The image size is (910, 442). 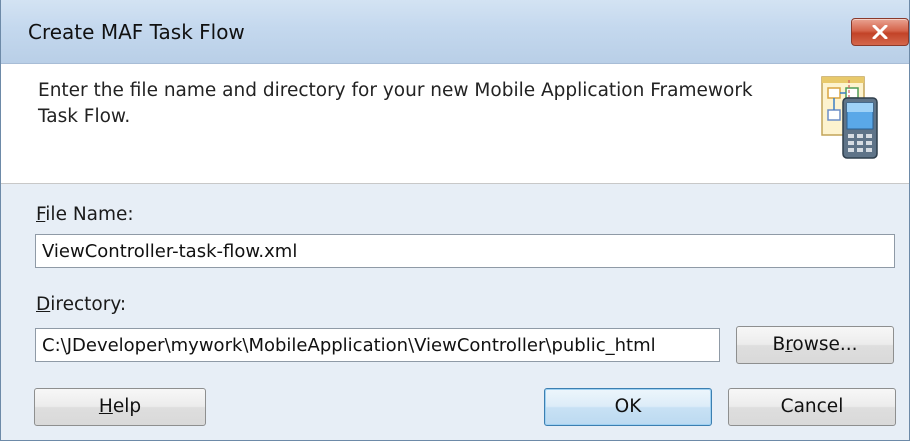 I want to click on help-button: Help, so click(x=120, y=407).